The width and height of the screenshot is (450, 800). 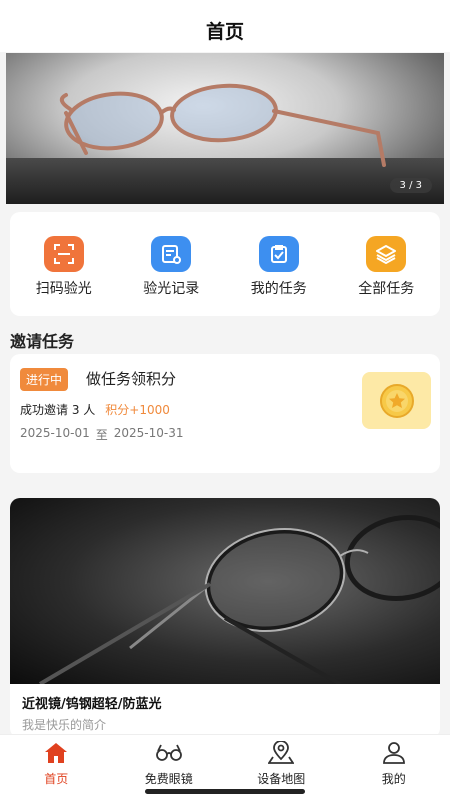 I want to click on record-icon, so click(x=171, y=254).